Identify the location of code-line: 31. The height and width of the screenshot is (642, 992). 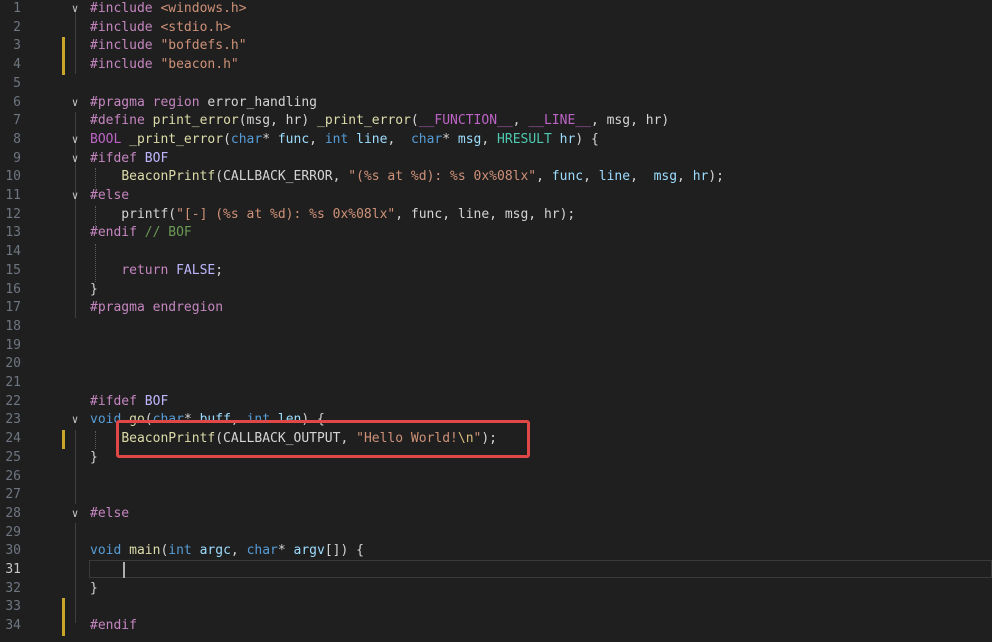
(496, 570).